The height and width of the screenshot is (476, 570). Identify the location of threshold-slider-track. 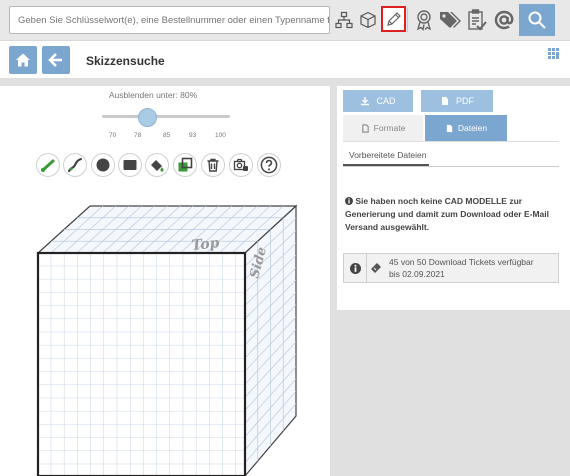
(166, 116).